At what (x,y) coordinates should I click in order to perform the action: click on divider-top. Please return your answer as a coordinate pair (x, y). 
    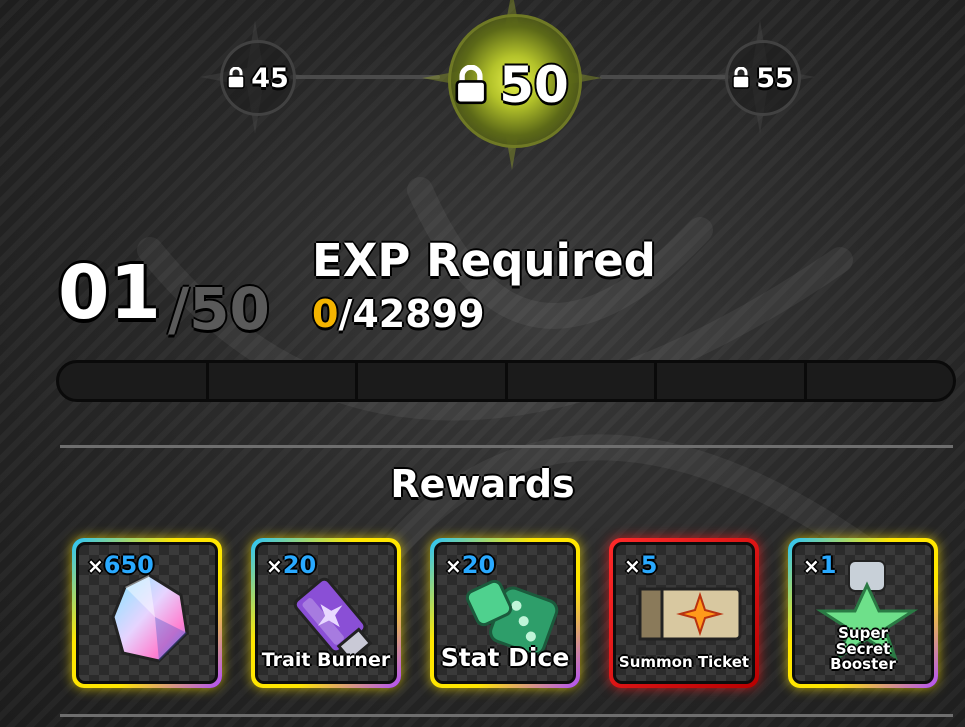
    Looking at the image, I should click on (506, 446).